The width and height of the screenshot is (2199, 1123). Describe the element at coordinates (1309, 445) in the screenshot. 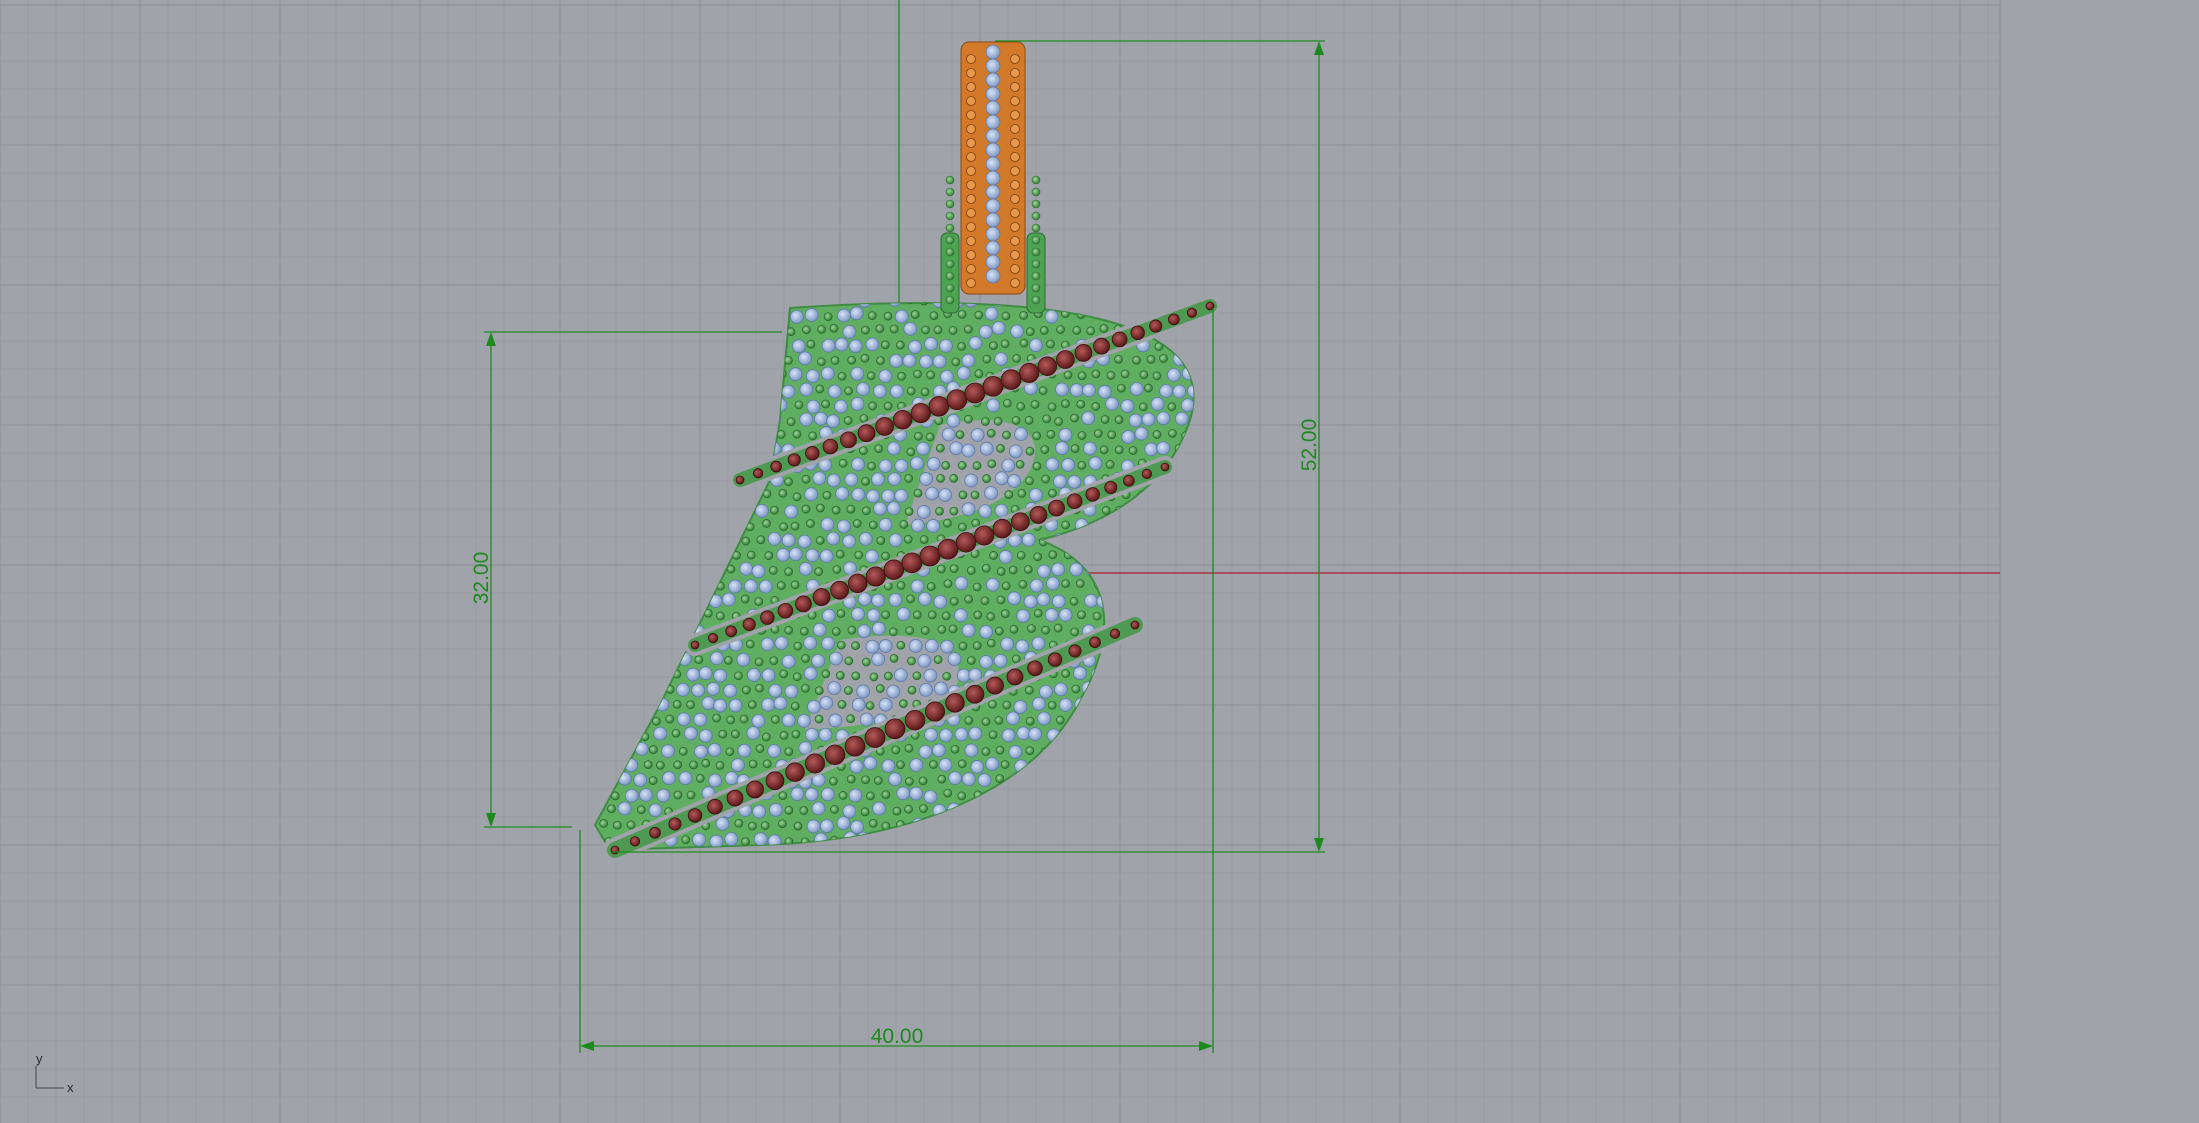

I see `dimension-label-total-height: 52.00` at that location.